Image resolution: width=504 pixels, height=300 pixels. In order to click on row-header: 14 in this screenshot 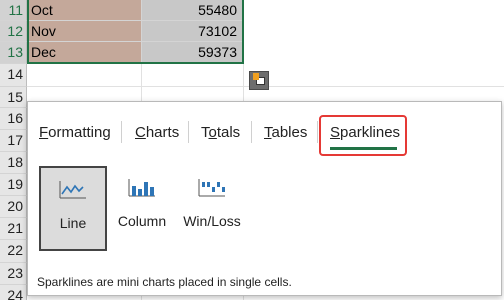, I will do `click(13, 75)`.